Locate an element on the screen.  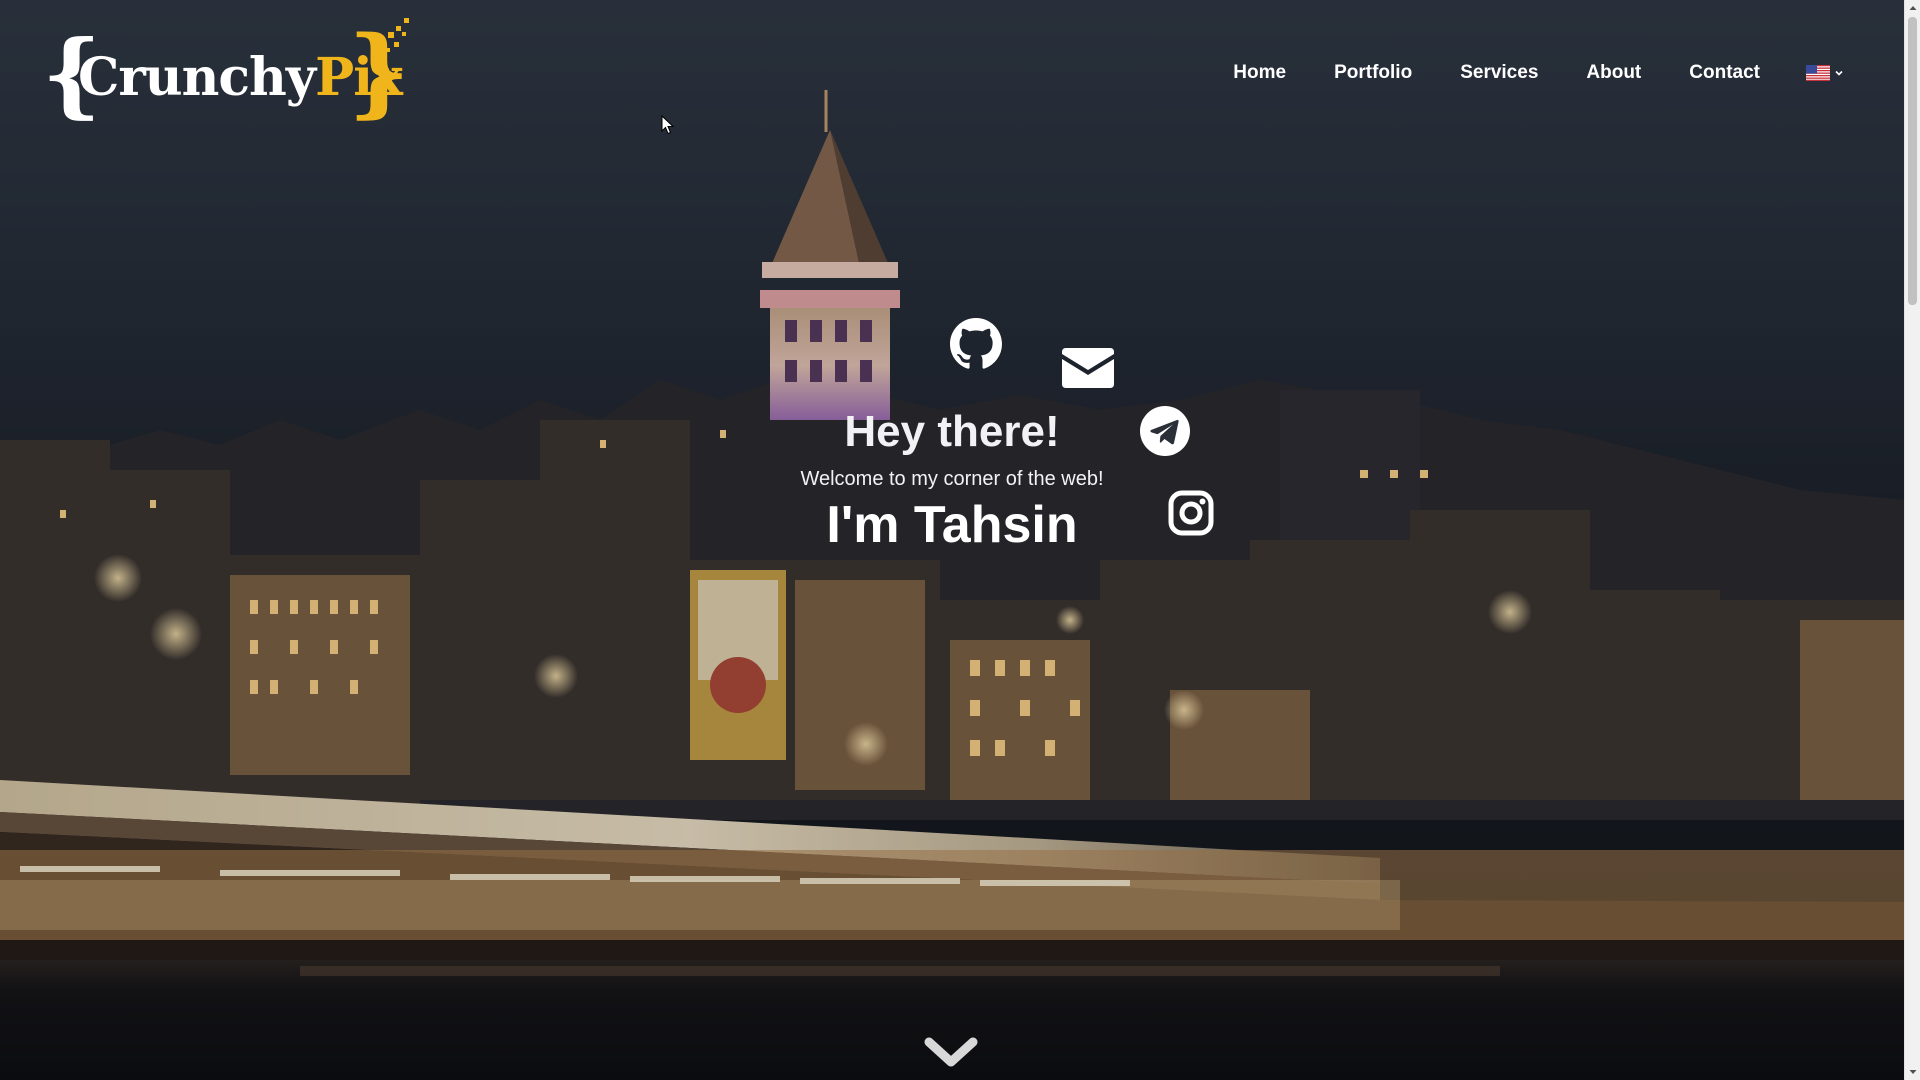
instagram-icon is located at coordinates (1191, 513).